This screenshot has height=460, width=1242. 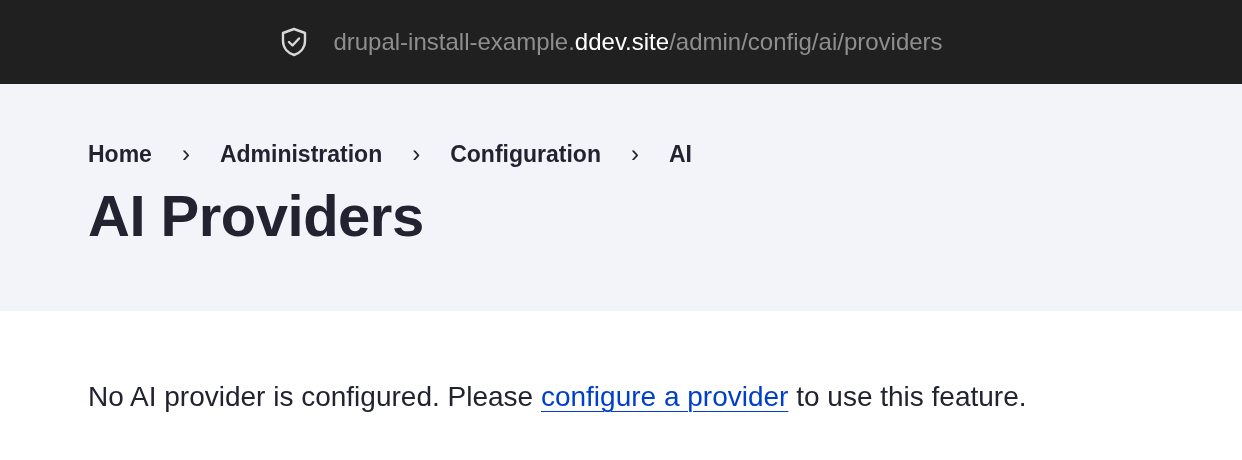 What do you see at coordinates (525, 154) in the screenshot?
I see `breadcrumb-link: Configuration` at bounding box center [525, 154].